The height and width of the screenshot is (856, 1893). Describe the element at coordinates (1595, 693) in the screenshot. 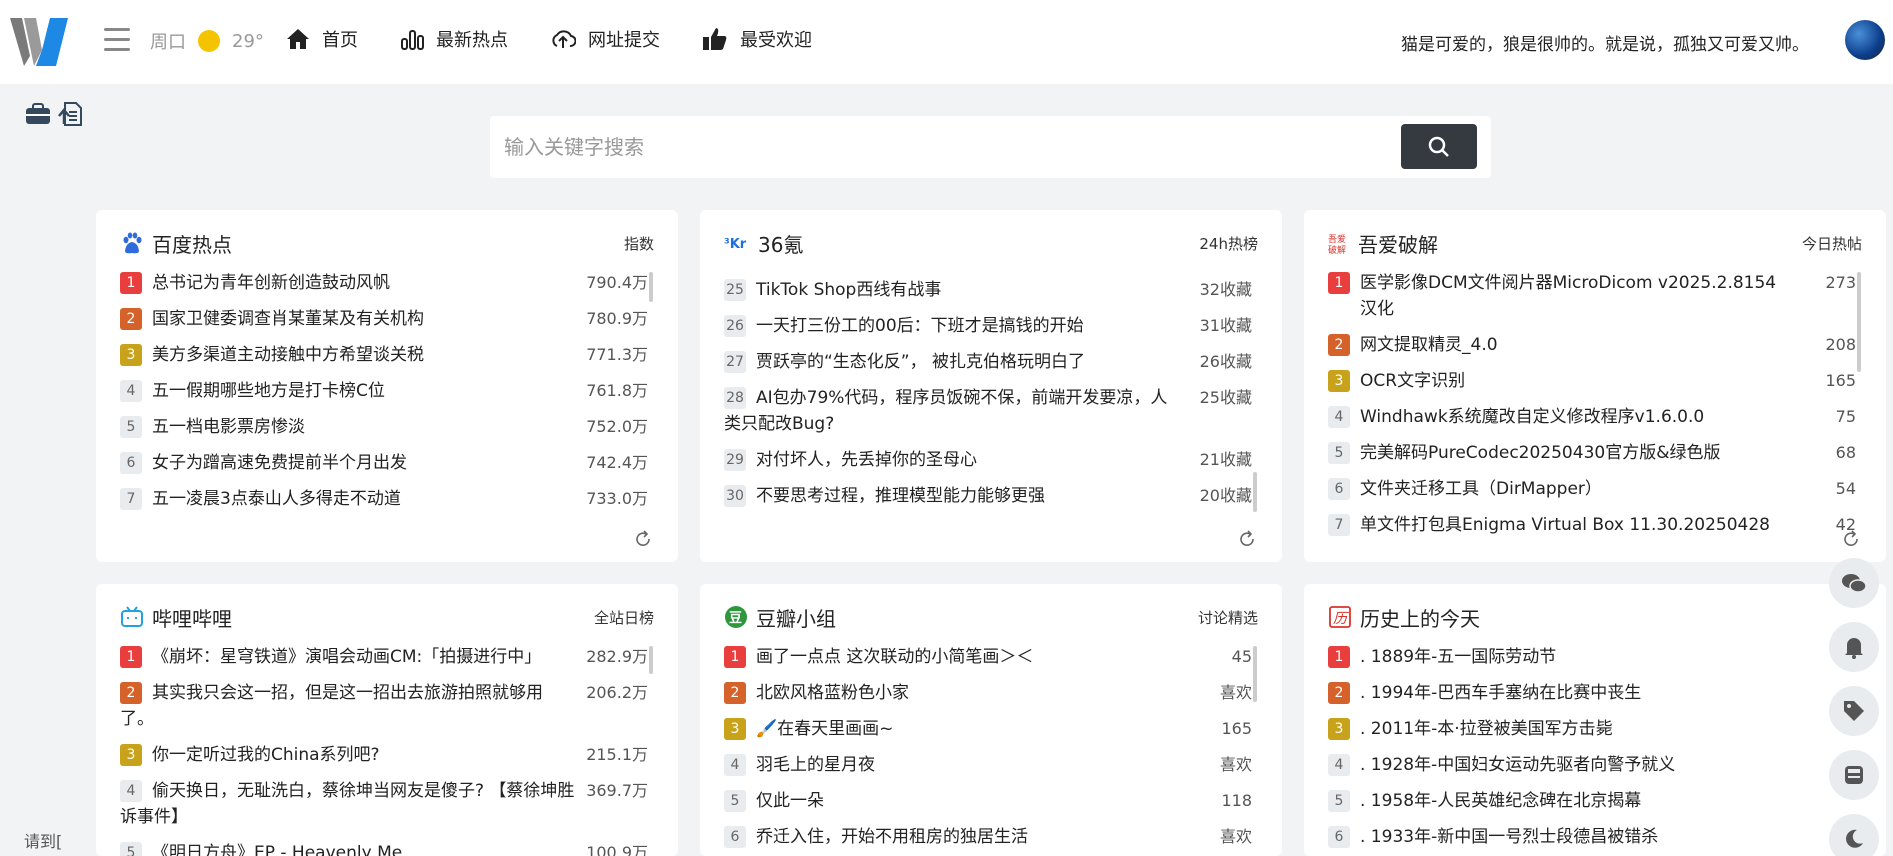

I see `list-item: 2 . 1994年-巴西车手塞纳在比赛中丧生` at that location.